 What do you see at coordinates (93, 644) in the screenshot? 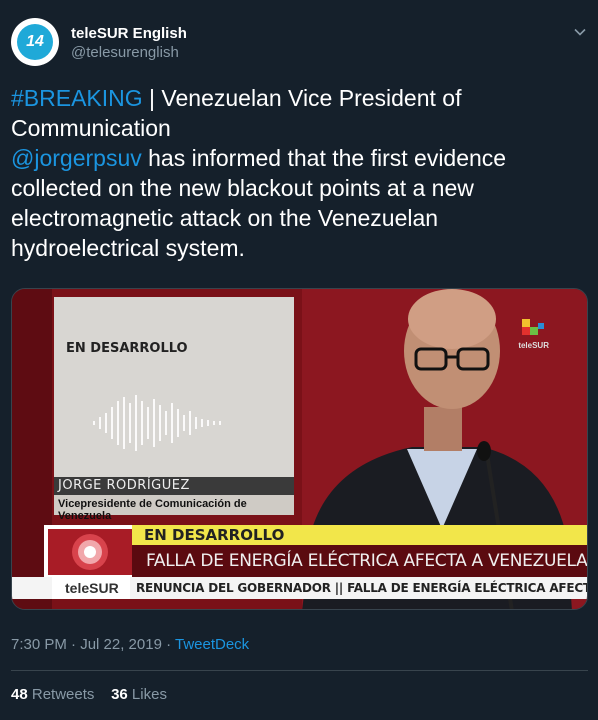
I see `timestamp: 7:30 PM · Jul 22, 2019 ·` at bounding box center [93, 644].